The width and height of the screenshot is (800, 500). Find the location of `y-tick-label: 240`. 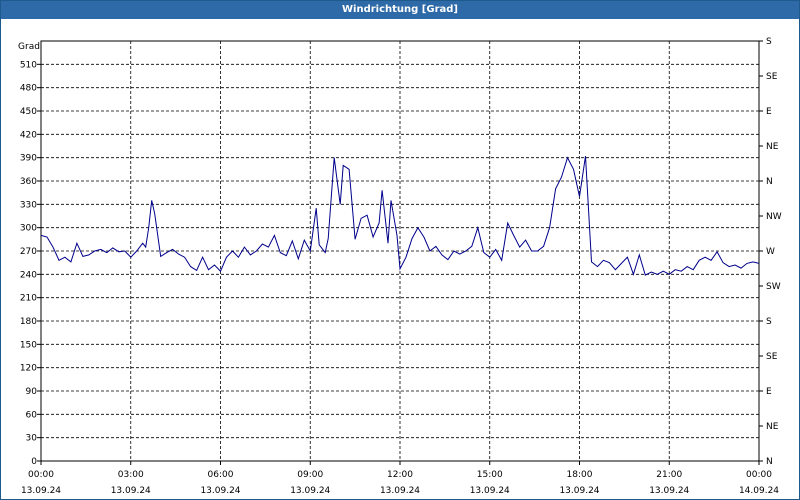

y-tick-label: 240 is located at coordinates (28, 275).